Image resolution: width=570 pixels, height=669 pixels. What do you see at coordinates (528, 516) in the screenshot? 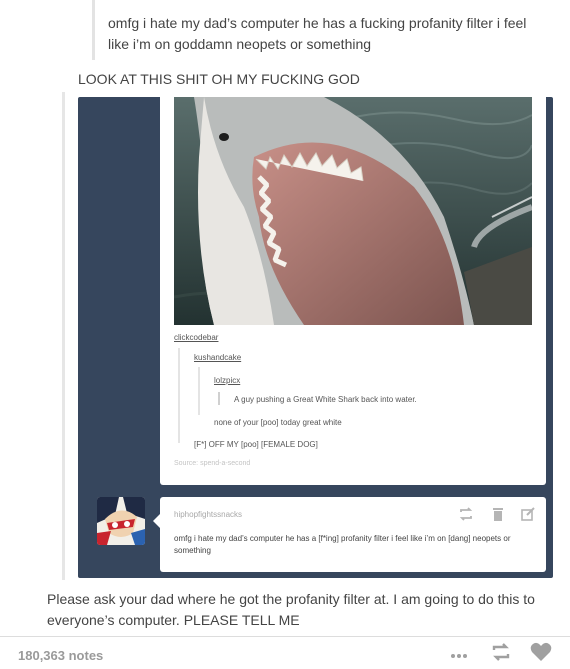
I see `edit-icon` at bounding box center [528, 516].